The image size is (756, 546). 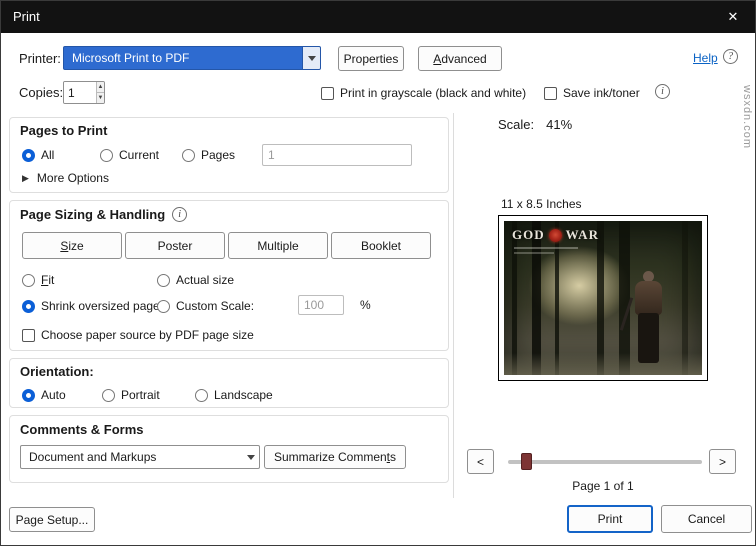 I want to click on figure-torso, so click(x=648, y=297).